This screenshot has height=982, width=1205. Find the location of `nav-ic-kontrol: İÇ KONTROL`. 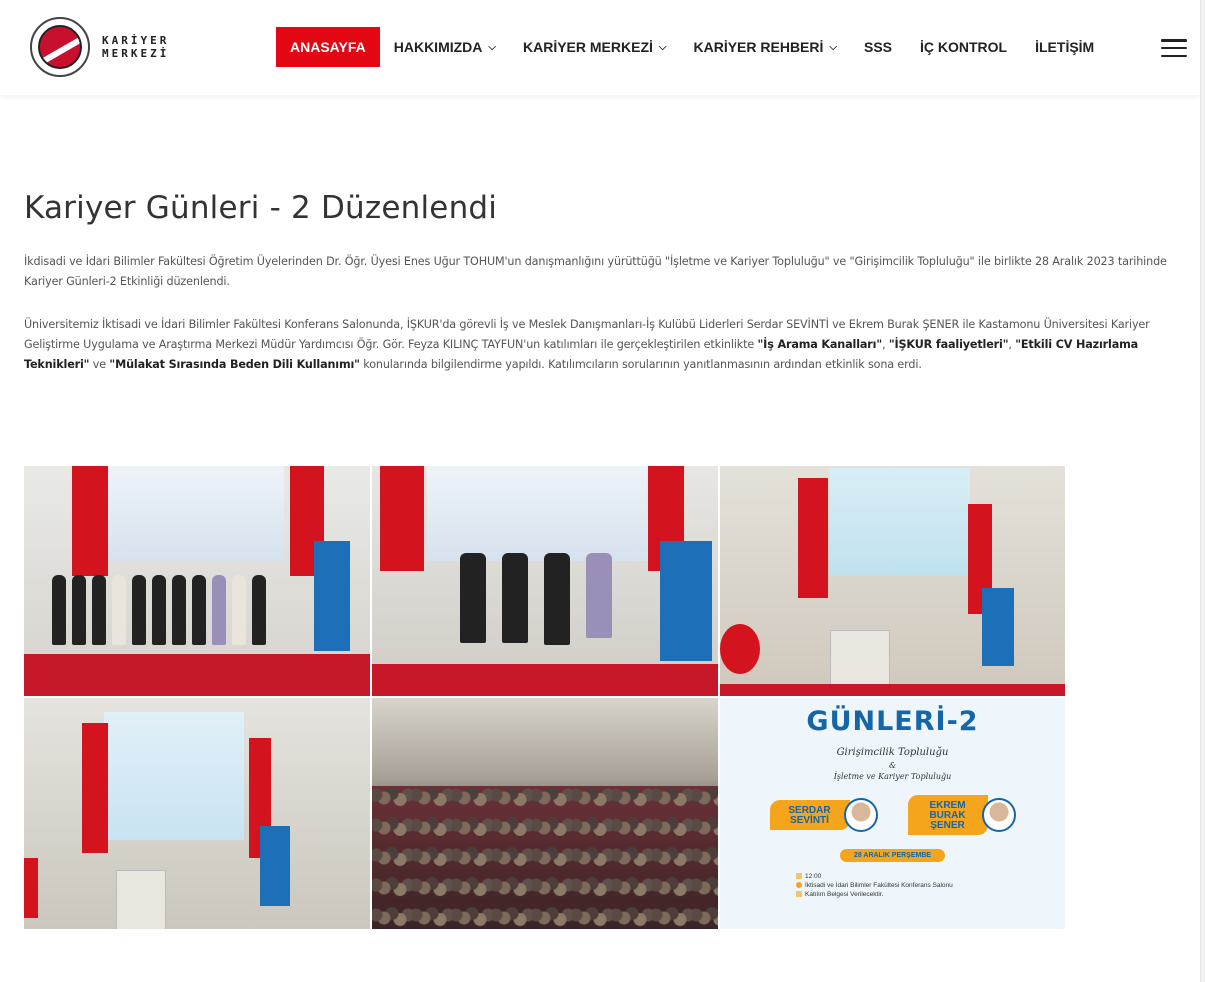

nav-ic-kontrol: İÇ KONTROL is located at coordinates (963, 47).